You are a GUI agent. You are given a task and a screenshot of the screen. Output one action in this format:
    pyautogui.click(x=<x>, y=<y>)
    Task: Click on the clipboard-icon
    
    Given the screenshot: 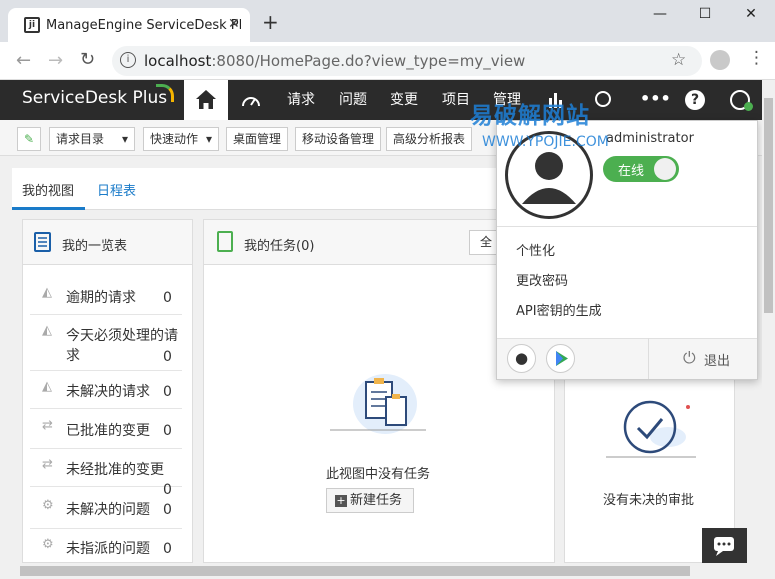 What is the action you would take?
    pyautogui.click(x=225, y=241)
    